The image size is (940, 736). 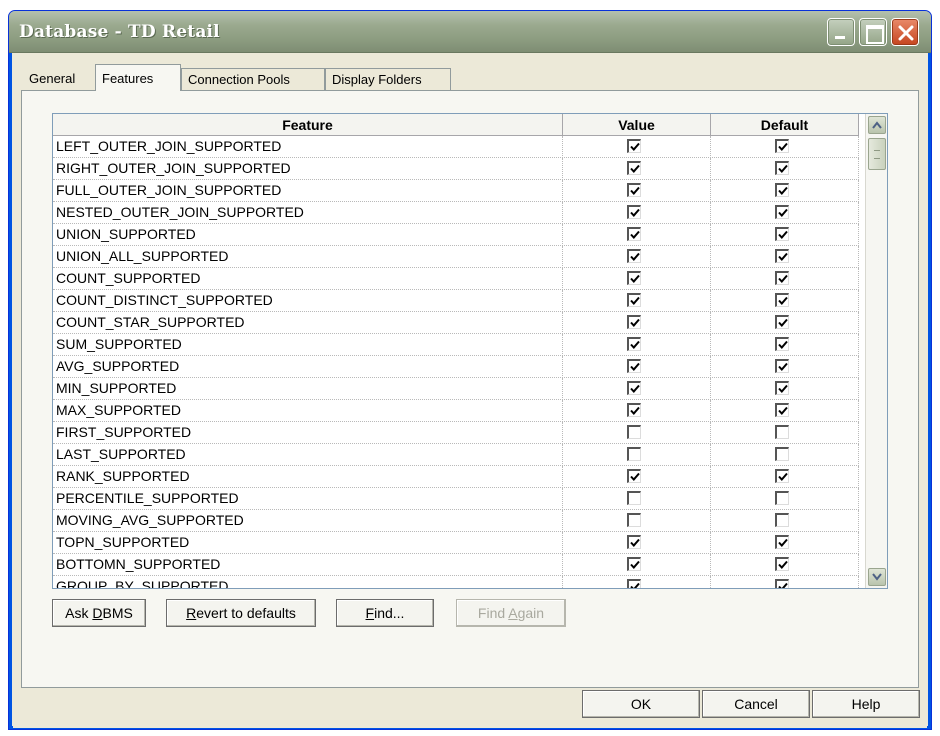 What do you see at coordinates (641, 704) in the screenshot?
I see `ok-button: OK` at bounding box center [641, 704].